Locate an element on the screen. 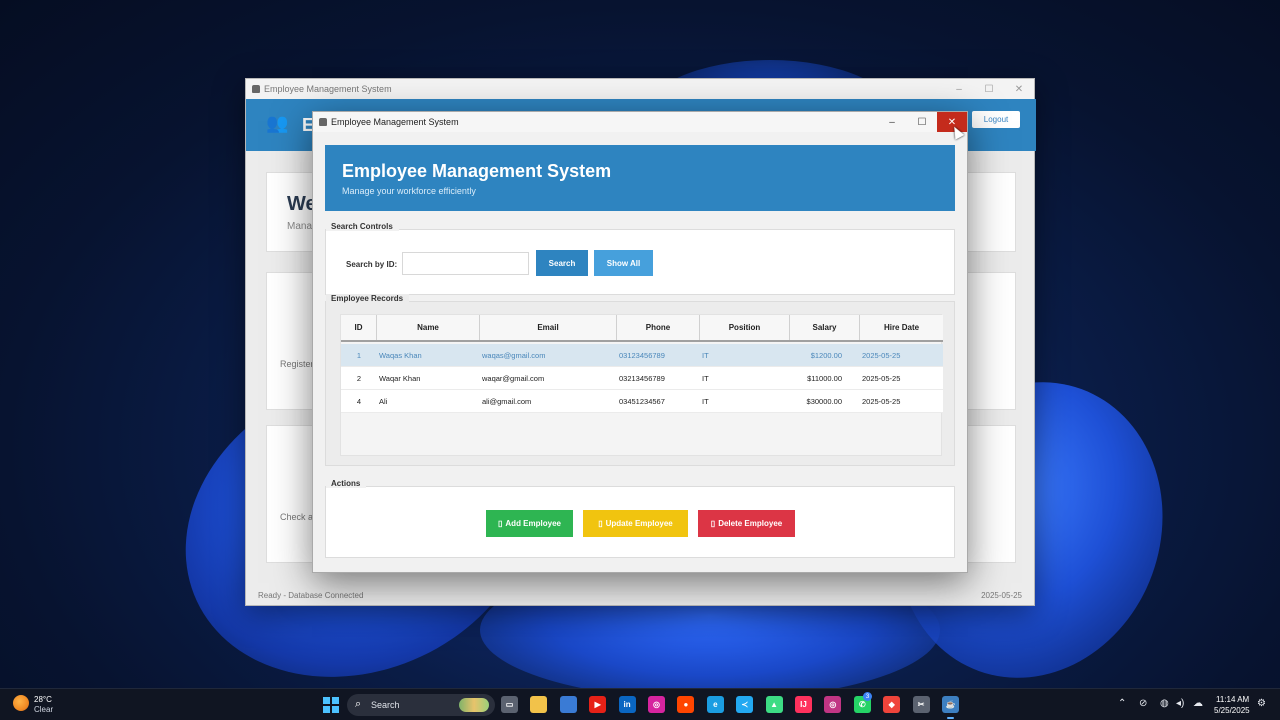 The image size is (1280, 720). instagram-2-icon: ◎ is located at coordinates (833, 704).